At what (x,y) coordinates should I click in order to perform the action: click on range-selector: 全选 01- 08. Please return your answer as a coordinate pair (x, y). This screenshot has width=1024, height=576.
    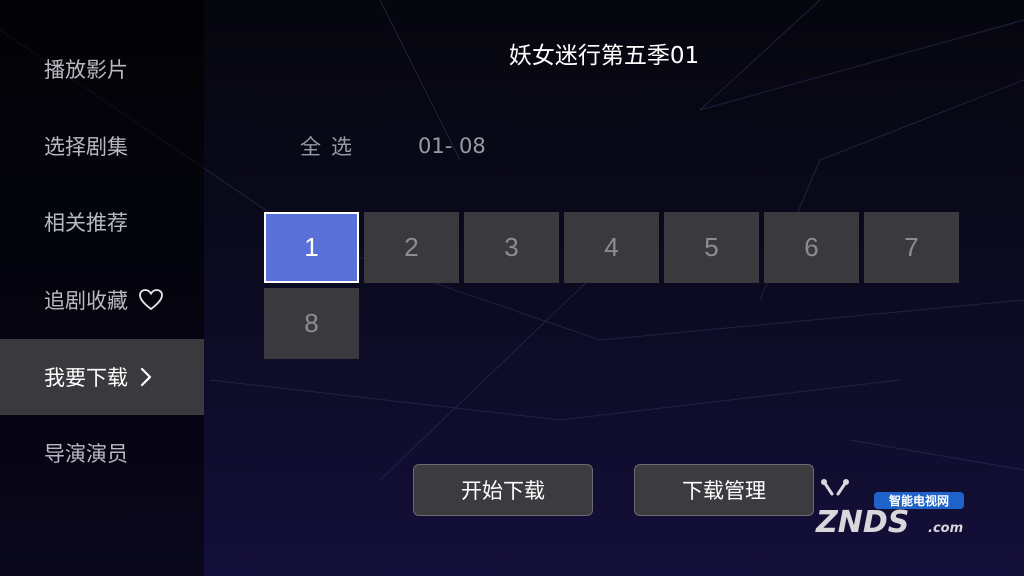
    Looking at the image, I should click on (393, 146).